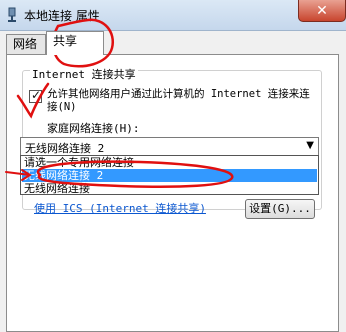 The width and height of the screenshot is (346, 332). What do you see at coordinates (173, 15) in the screenshot?
I see `title-bar: 本地连接 属性 ✕` at bounding box center [173, 15].